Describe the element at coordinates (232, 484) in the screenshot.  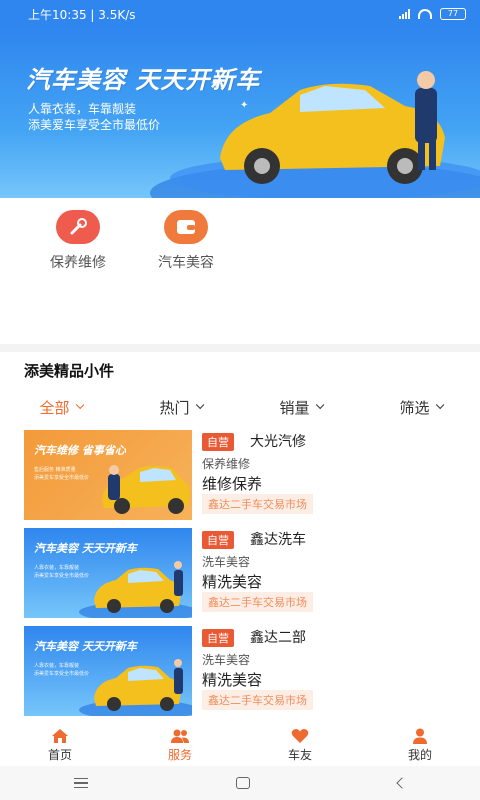
I see `service-name: 维修保养` at that location.